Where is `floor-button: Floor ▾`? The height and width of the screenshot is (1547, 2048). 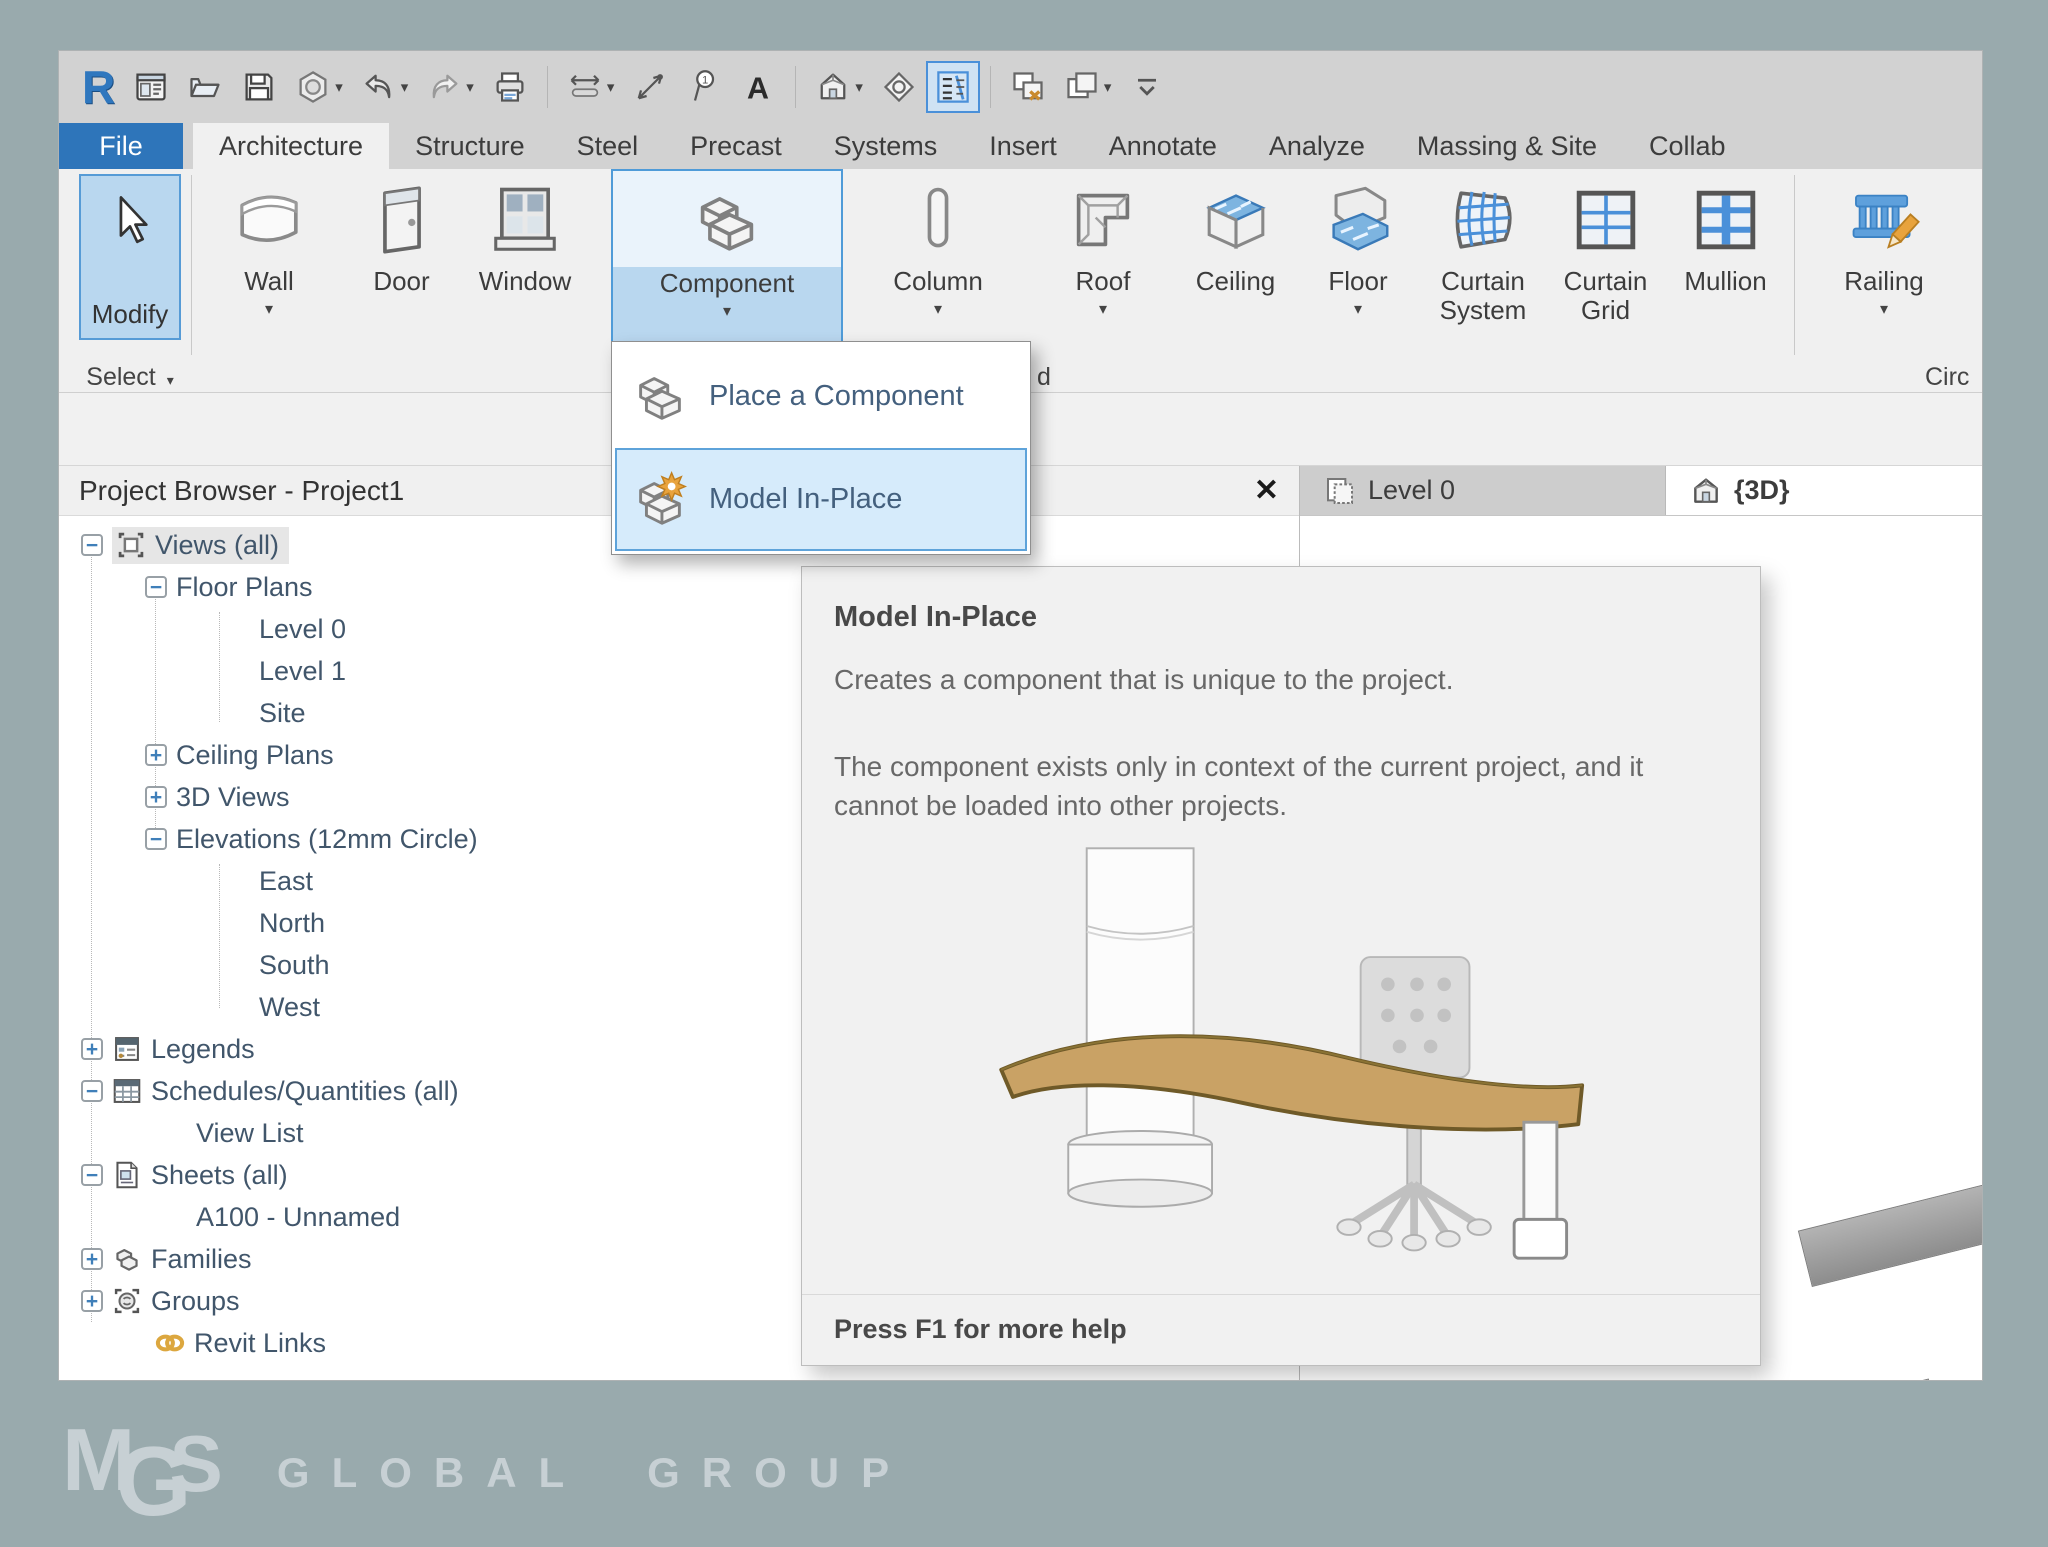
floor-button: Floor ▾ is located at coordinates (1358, 266).